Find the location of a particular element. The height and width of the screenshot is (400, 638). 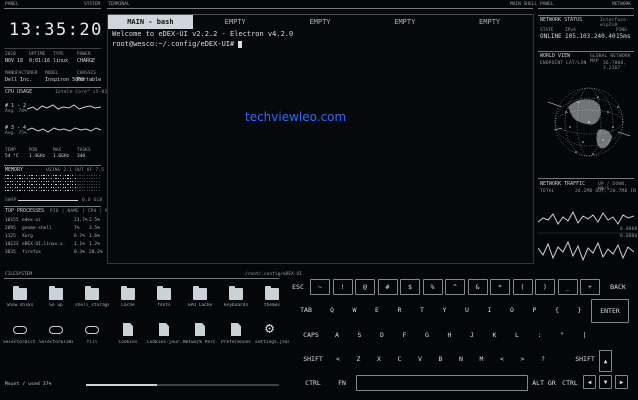

fs-item-label: fill is located at coordinates (92, 342).